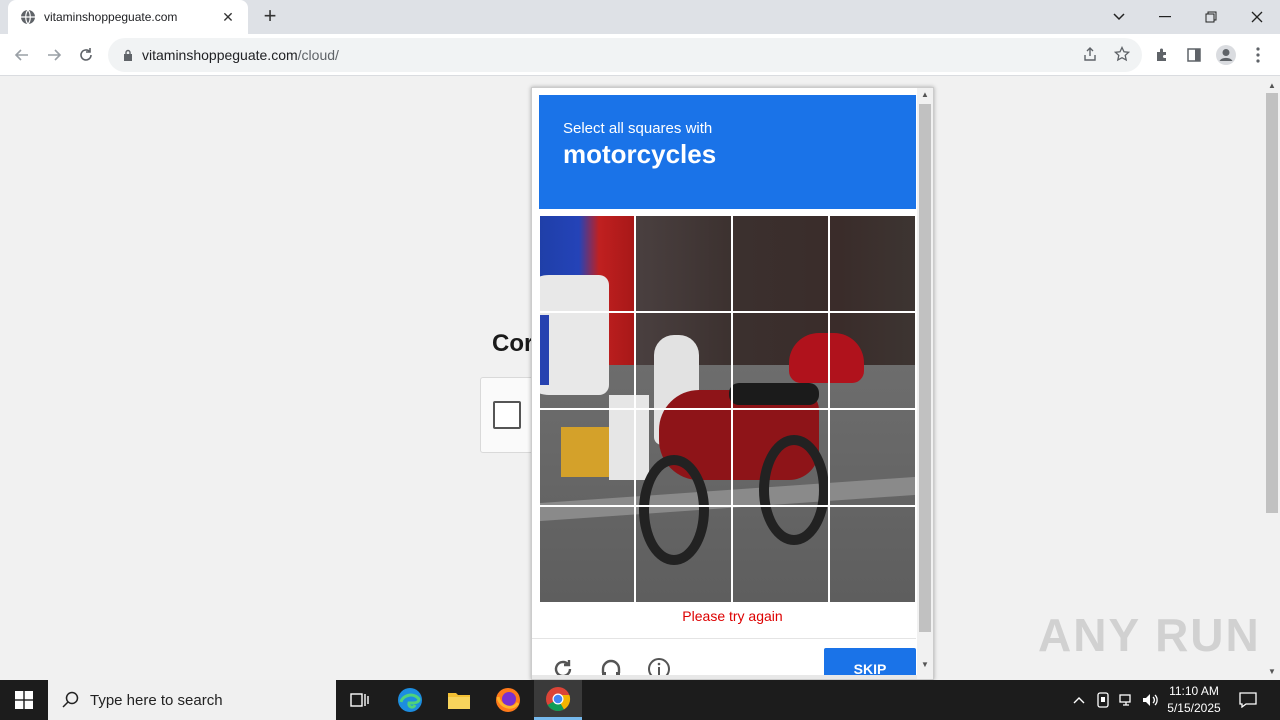 The height and width of the screenshot is (720, 1280). I want to click on tab-close-icon: ✕, so click(228, 17).